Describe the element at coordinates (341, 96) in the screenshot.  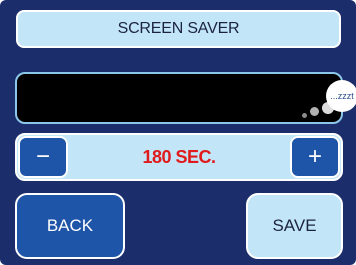
I see `sleep-bubble-icon: ...zzzt` at that location.